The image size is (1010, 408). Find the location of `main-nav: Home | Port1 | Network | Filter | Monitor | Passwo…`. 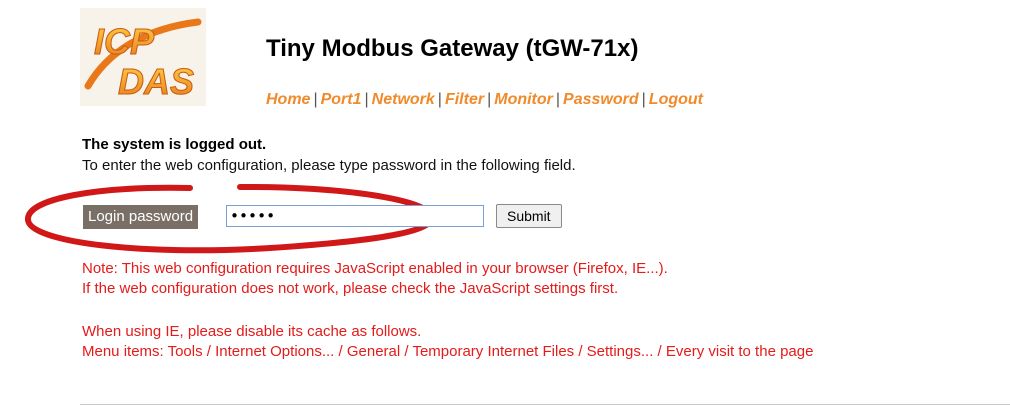

main-nav: Home | Port1 | Network | Filter | Monitor | Passwo… is located at coordinates (484, 100).